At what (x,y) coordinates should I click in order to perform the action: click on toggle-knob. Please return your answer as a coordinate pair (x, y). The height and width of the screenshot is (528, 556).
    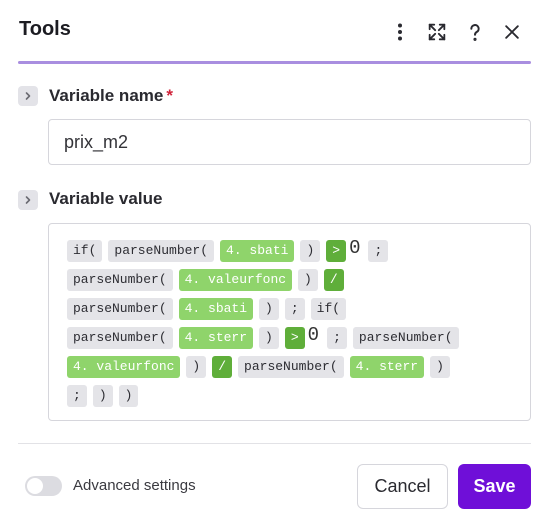
    Looking at the image, I should click on (35, 486).